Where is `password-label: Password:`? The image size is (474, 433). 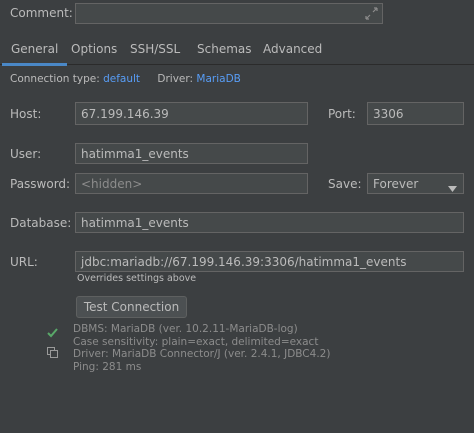
password-label: Password: is located at coordinates (40, 184).